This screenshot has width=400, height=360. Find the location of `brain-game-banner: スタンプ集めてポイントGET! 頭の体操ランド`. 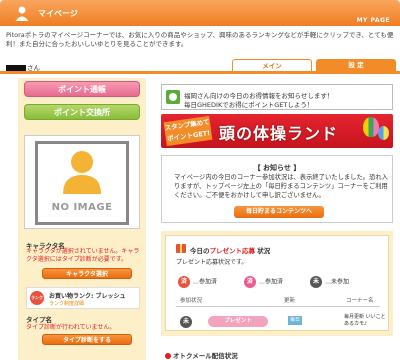

brain-game-banner: スタンプ集めてポイントGET! 頭の体操ランド is located at coordinates (277, 131).